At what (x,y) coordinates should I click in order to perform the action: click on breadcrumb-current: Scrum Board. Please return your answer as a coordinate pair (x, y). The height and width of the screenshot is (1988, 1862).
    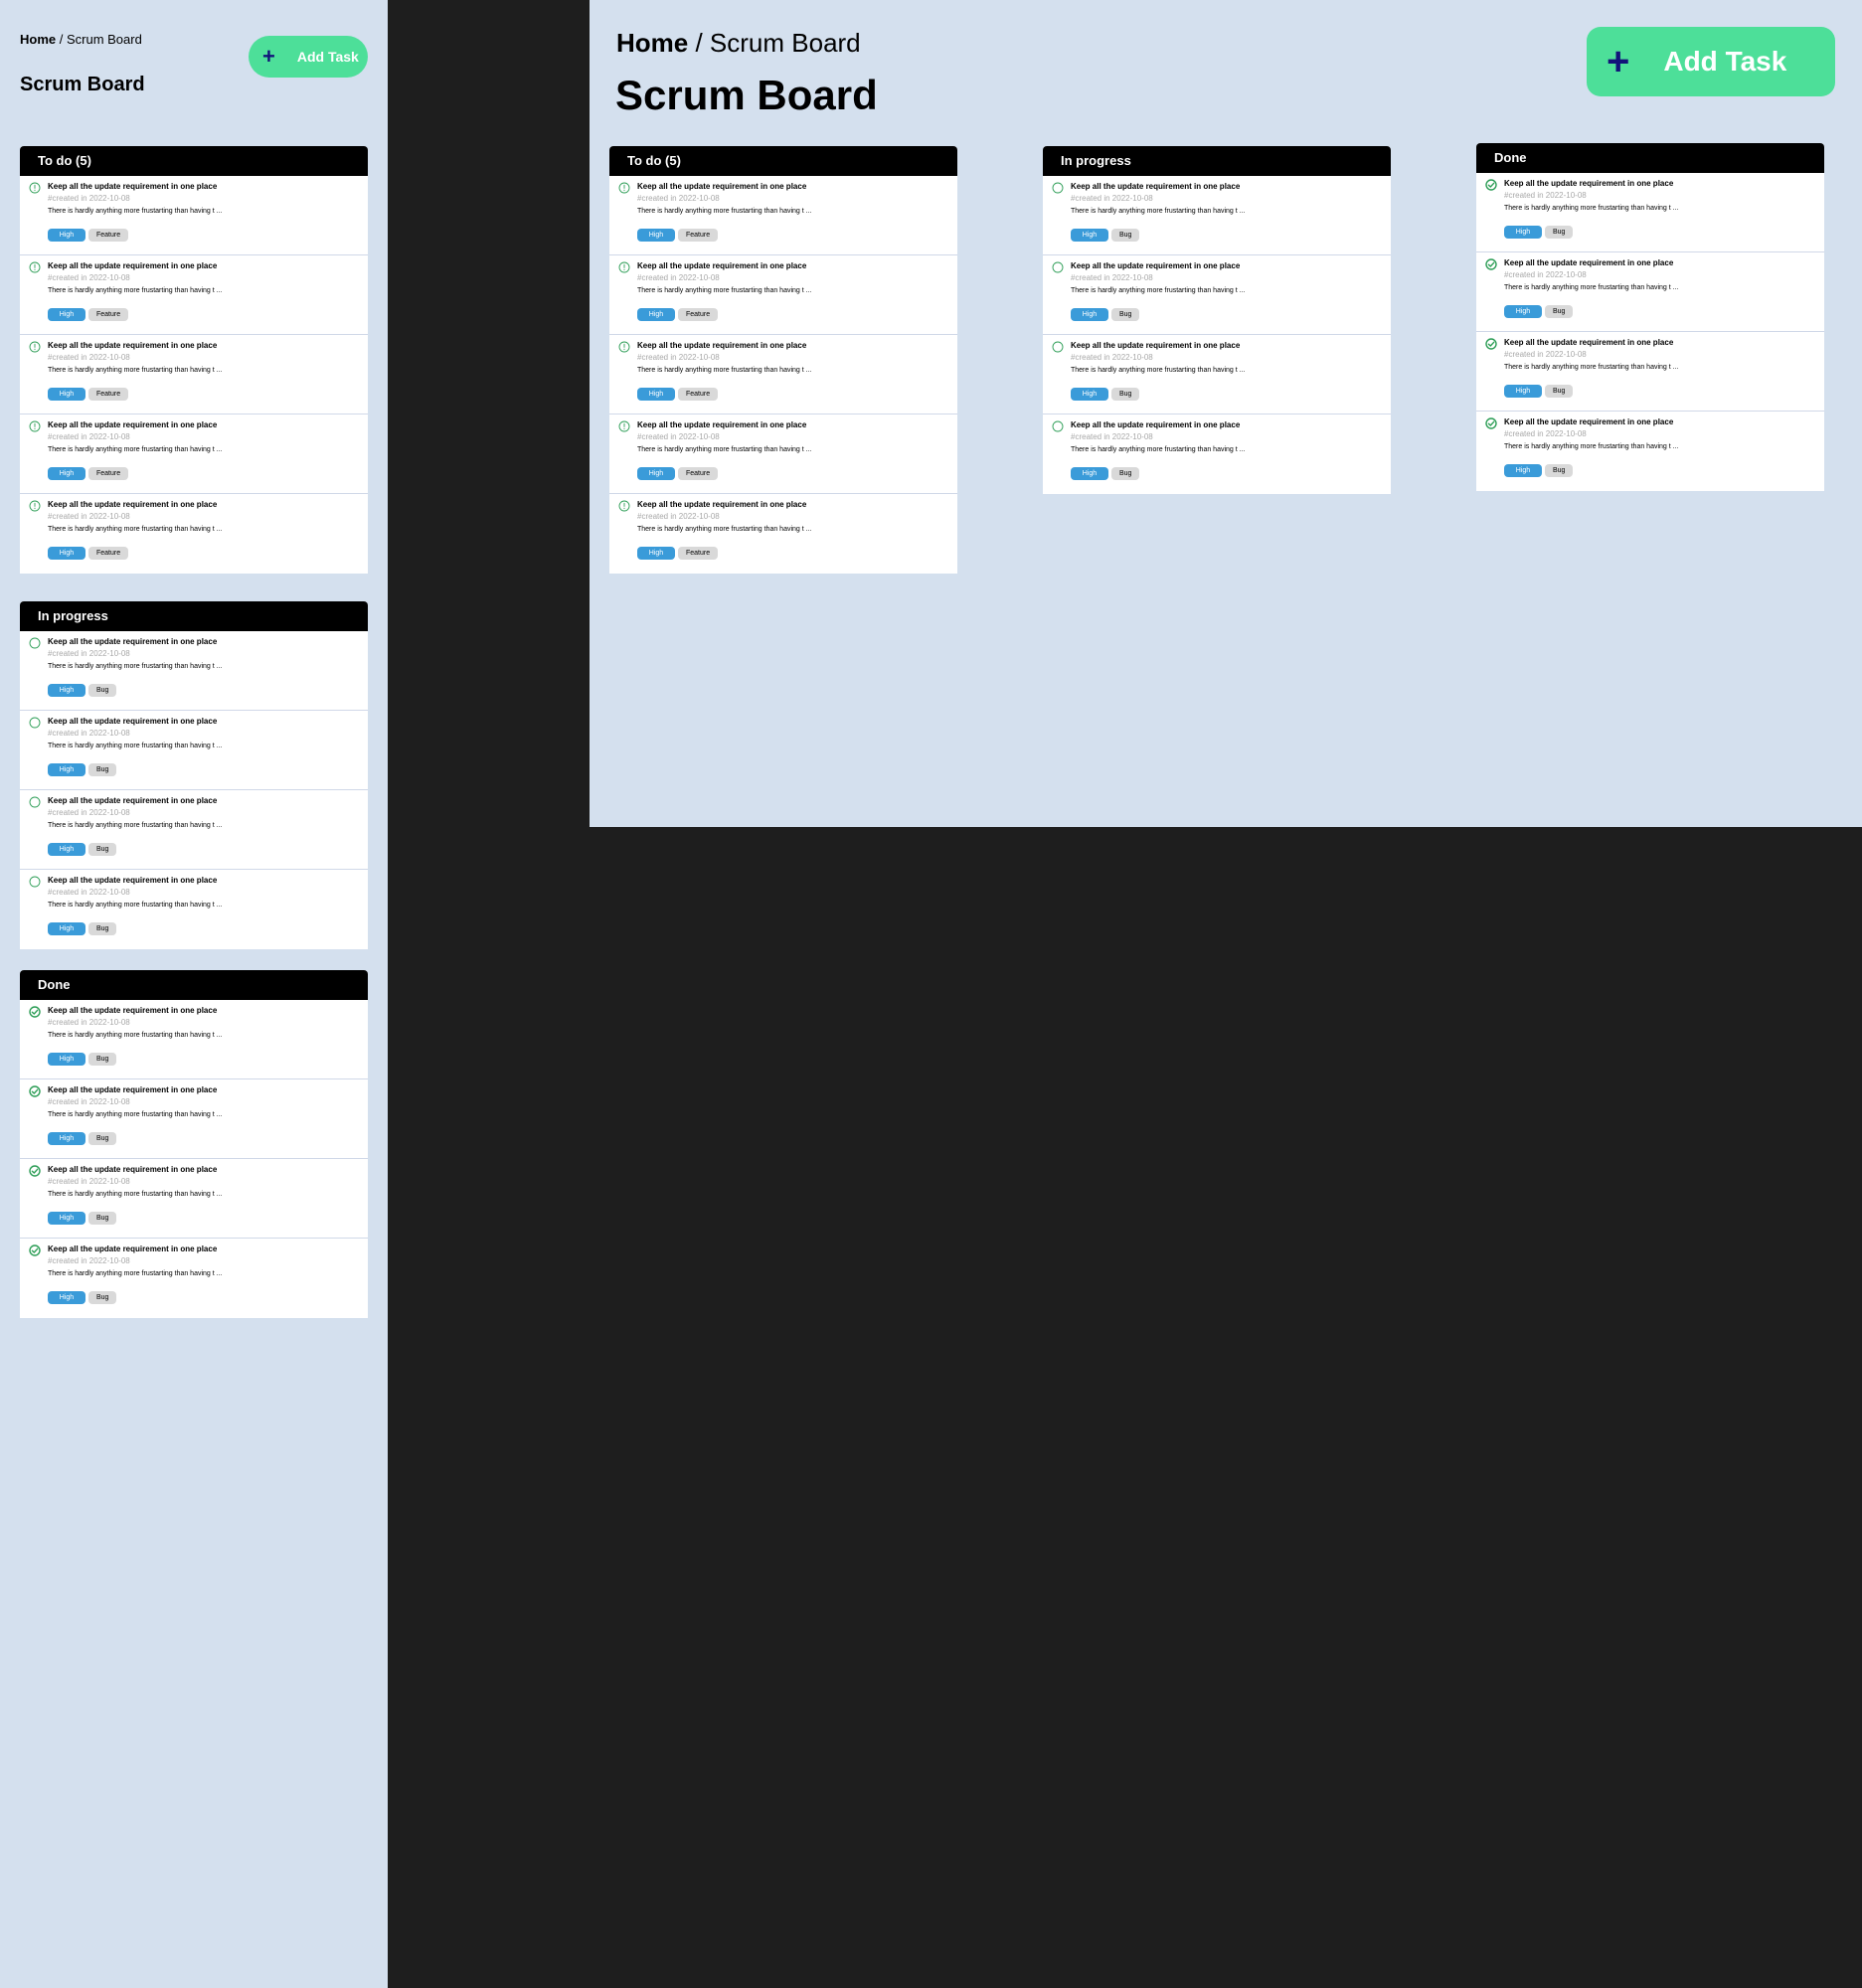
    Looking at the image, I should click on (104, 39).